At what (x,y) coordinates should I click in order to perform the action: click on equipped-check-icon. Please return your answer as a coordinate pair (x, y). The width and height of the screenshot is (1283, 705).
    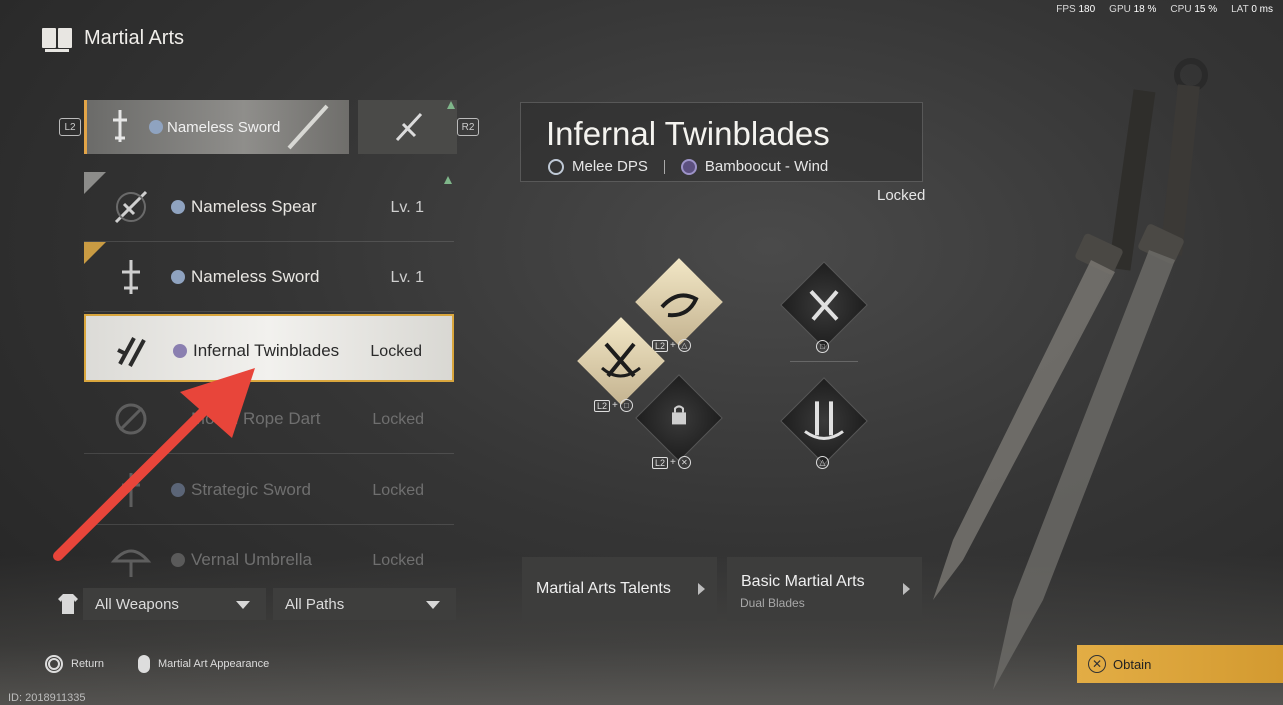
    Looking at the image, I should click on (95, 253).